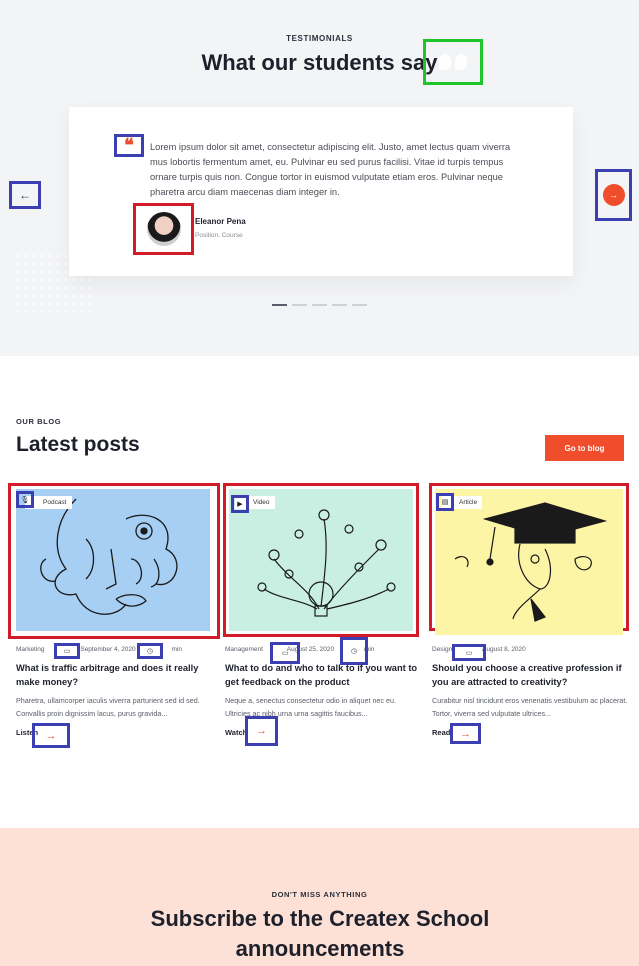 This screenshot has height=966, width=639. I want to click on video-icon: ▶, so click(240, 504).